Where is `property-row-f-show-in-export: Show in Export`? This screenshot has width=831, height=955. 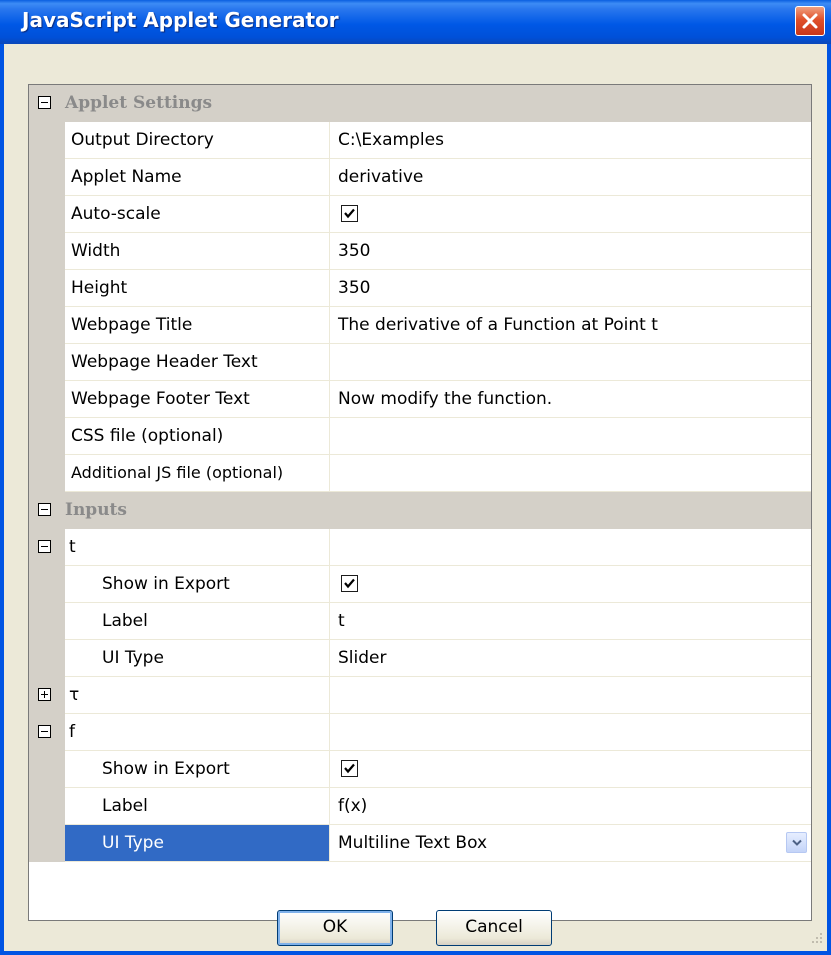 property-row-f-show-in-export: Show in Export is located at coordinates (420, 769).